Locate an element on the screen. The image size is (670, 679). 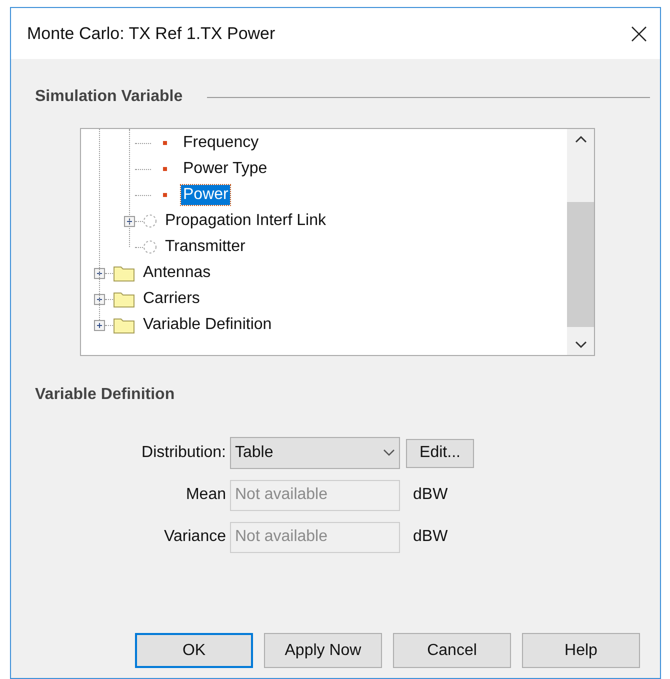
tree-item: Frequency is located at coordinates (221, 143).